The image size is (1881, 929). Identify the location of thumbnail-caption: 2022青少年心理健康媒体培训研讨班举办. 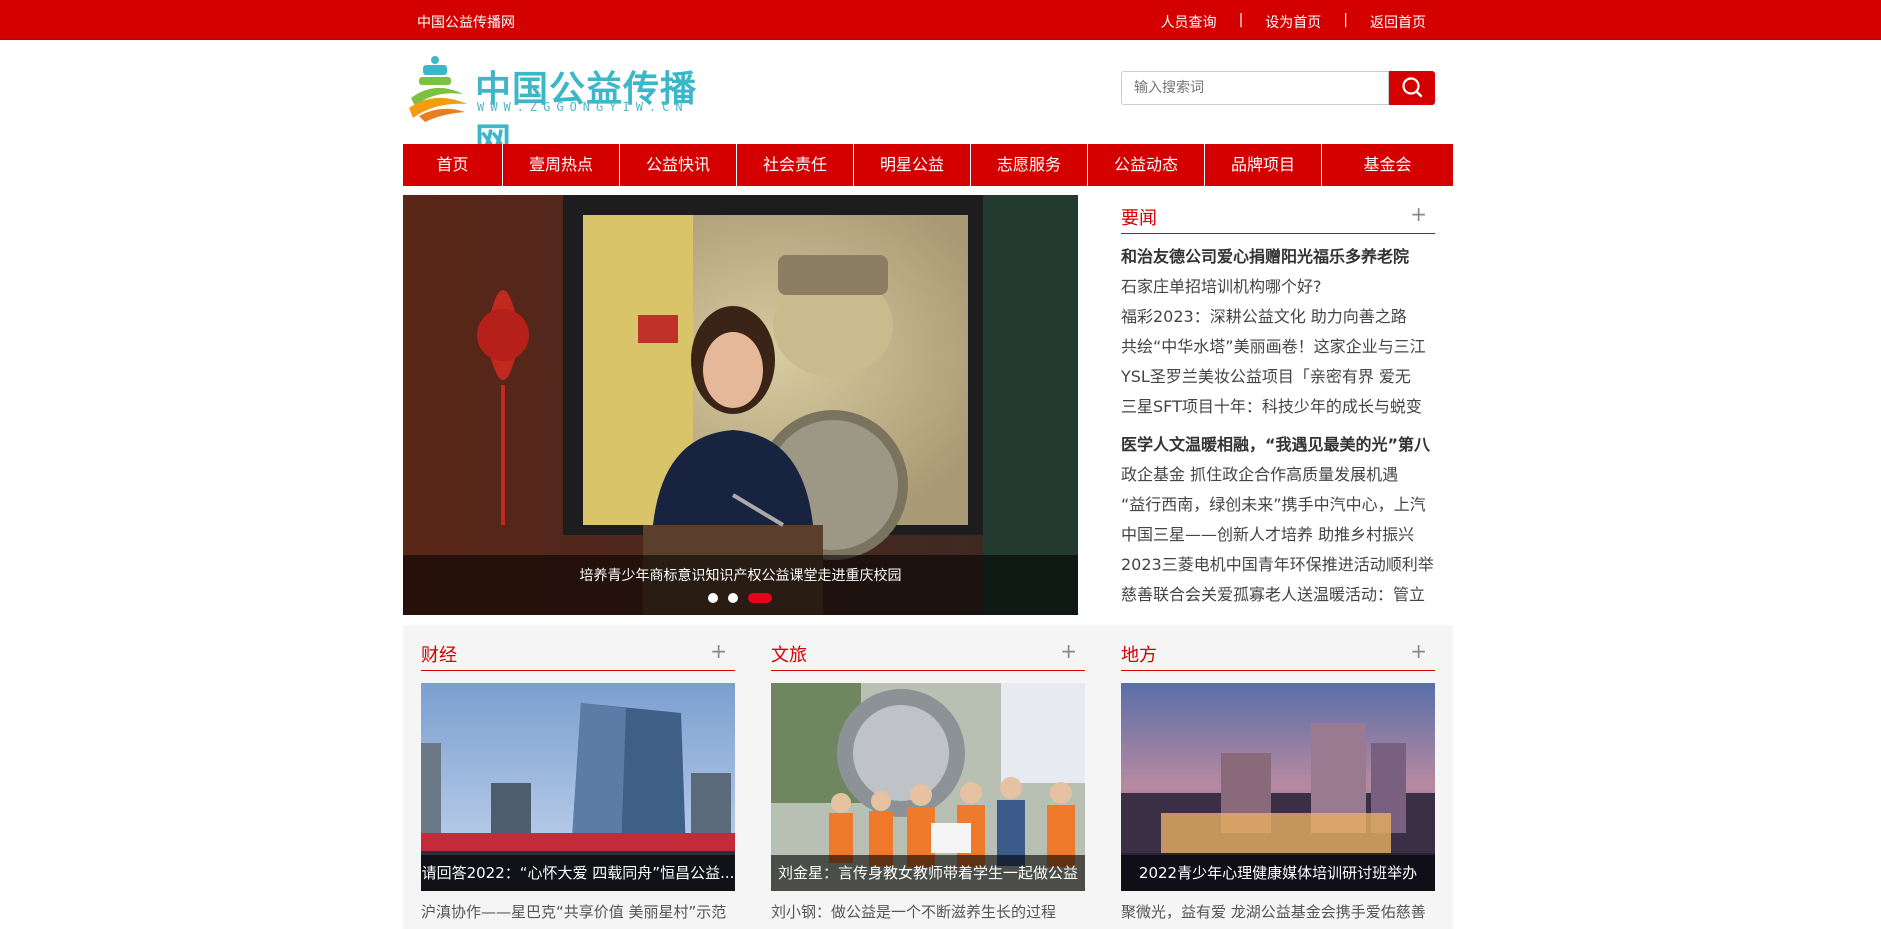
(1278, 873).